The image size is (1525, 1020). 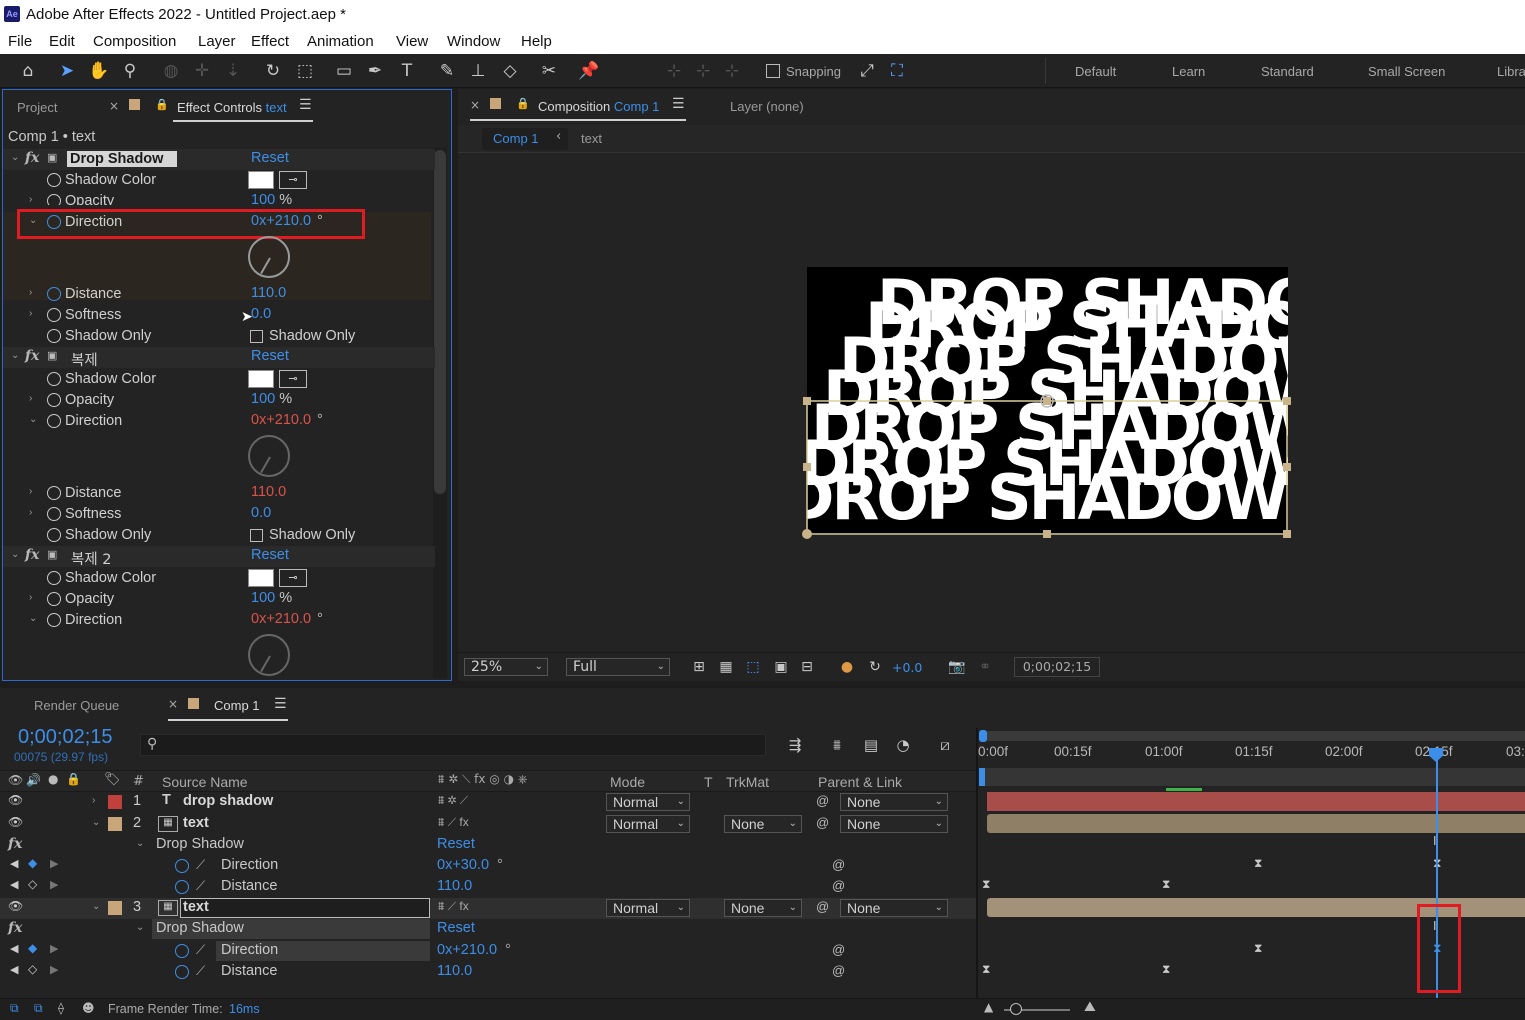 I want to click on switch-icons: ⩩ ⟋ fx, so click(x=453, y=906).